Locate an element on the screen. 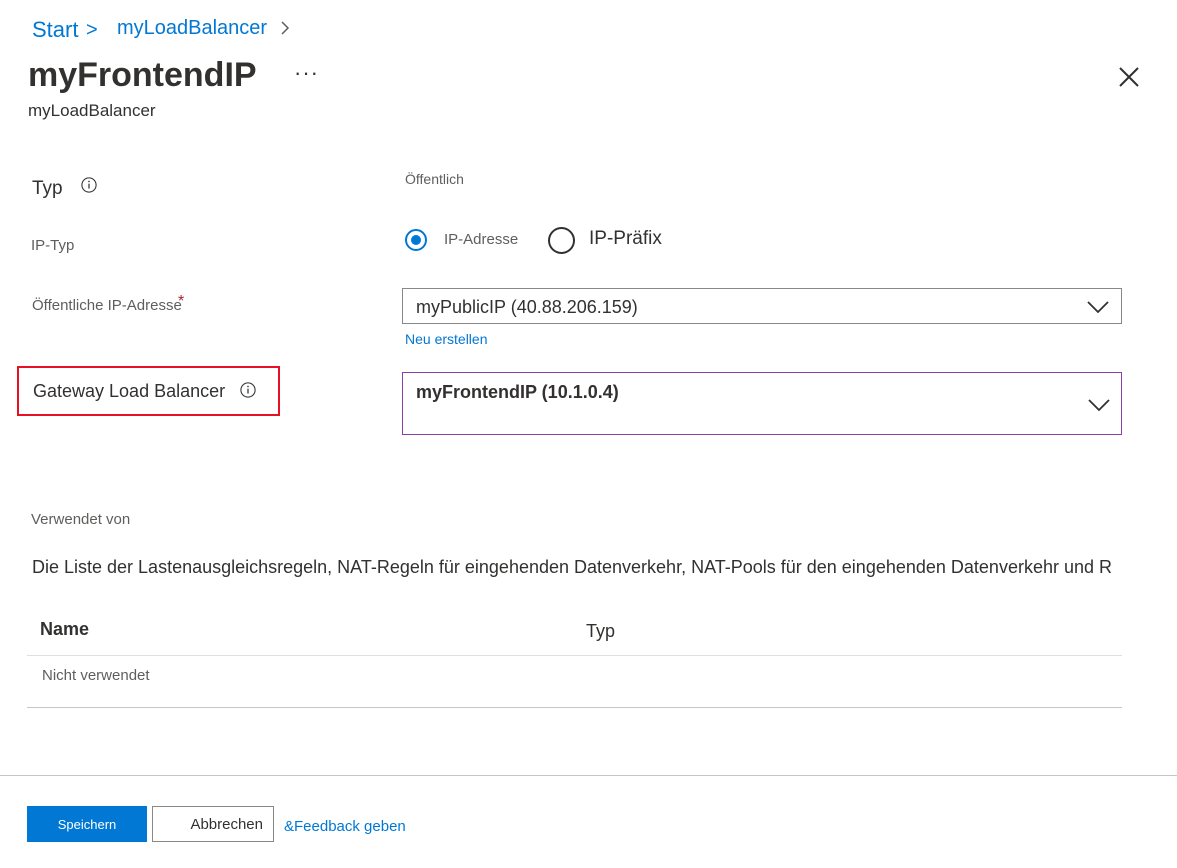 The height and width of the screenshot is (868, 1177). ip-prefix-radio-label: IP-Präfix is located at coordinates (625, 238).